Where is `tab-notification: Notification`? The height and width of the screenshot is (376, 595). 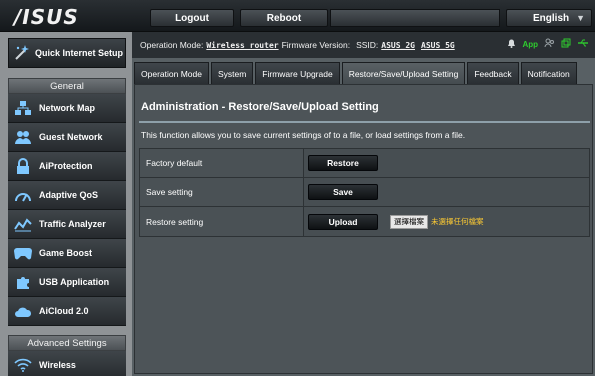
tab-notification: Notification is located at coordinates (548, 73).